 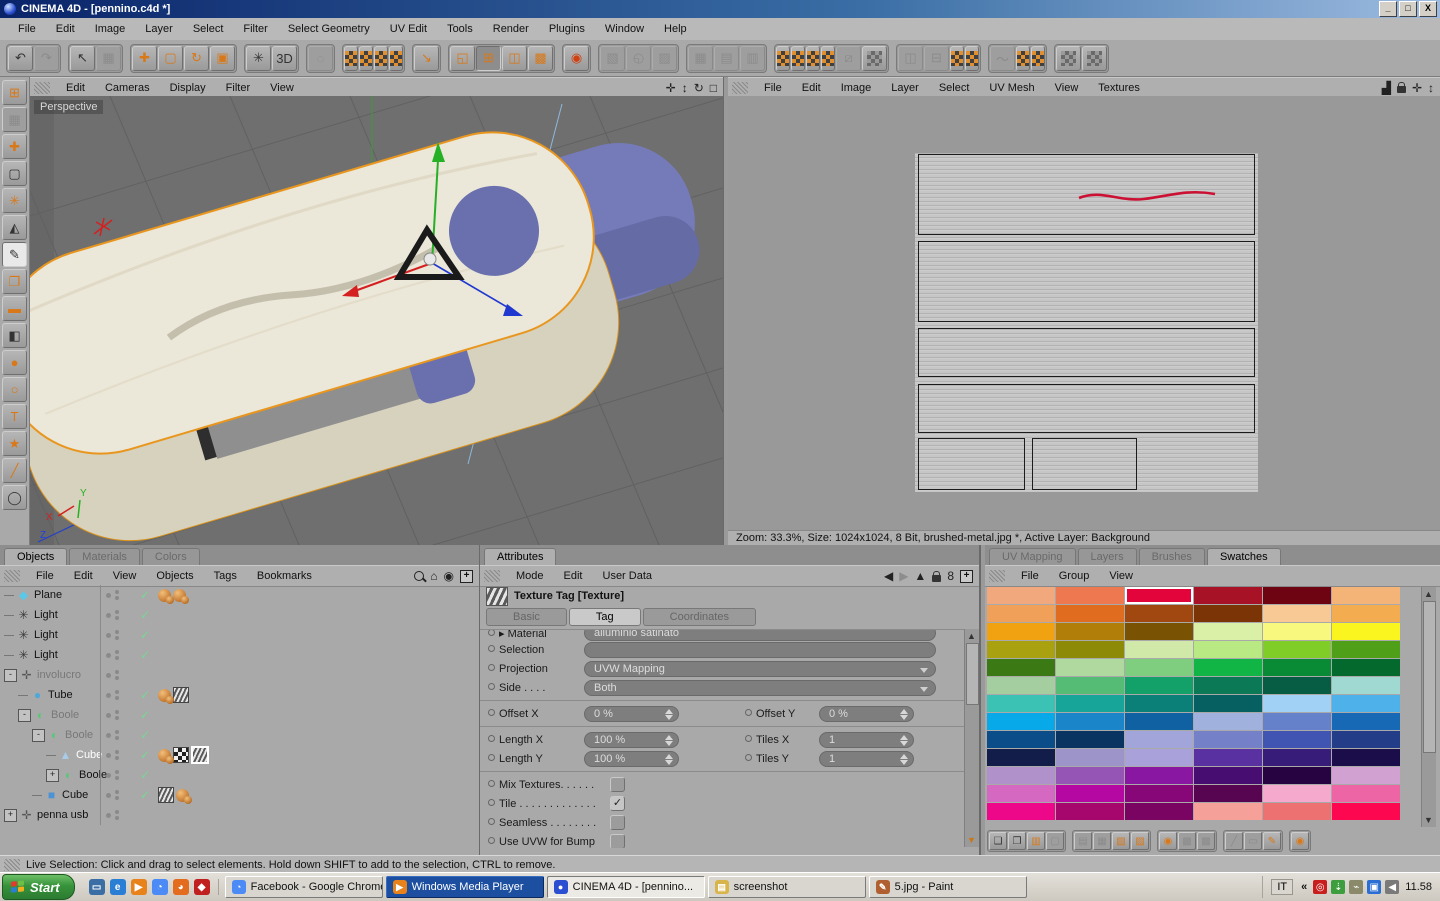 I want to click on tab-objects: Objects, so click(x=36, y=556).